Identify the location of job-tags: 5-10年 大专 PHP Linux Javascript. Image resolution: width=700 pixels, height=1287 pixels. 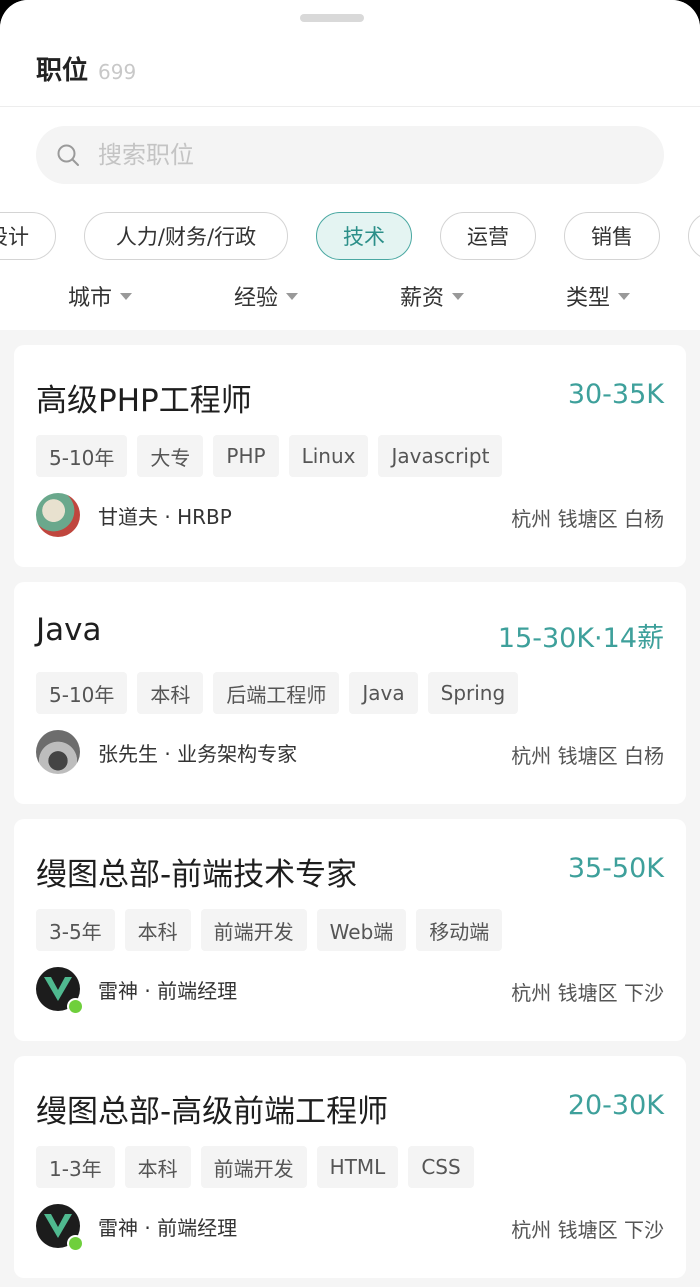
(269, 456).